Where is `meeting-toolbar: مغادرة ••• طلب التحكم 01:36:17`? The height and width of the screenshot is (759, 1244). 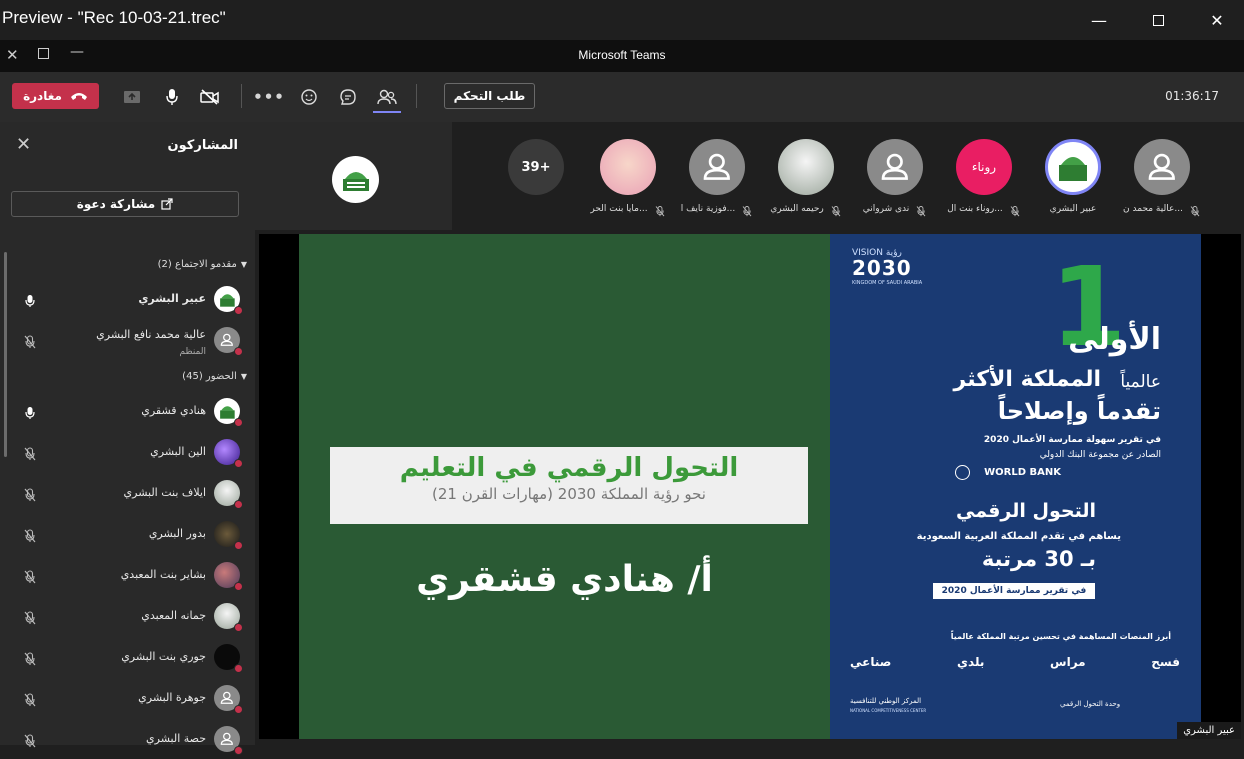 meeting-toolbar: مغادرة ••• طلب التحكم 01:36:17 is located at coordinates (622, 97).